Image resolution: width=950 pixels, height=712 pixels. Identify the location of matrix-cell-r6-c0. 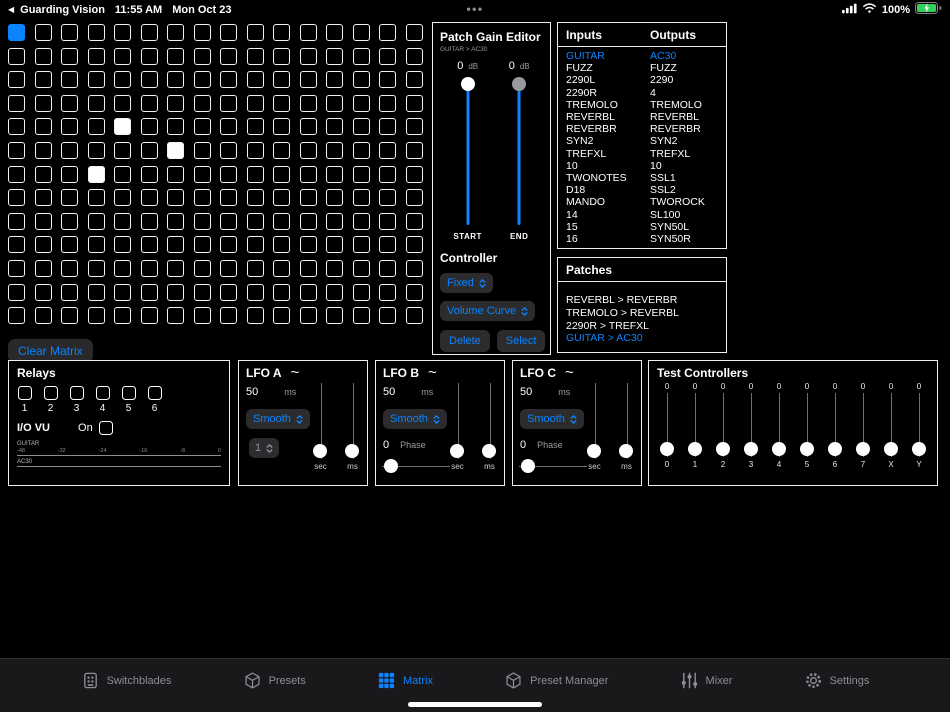
(16, 174).